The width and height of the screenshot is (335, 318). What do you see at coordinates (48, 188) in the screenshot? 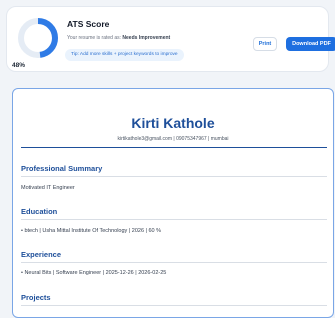
I see `summary-text: Motivated IT Engineer` at bounding box center [48, 188].